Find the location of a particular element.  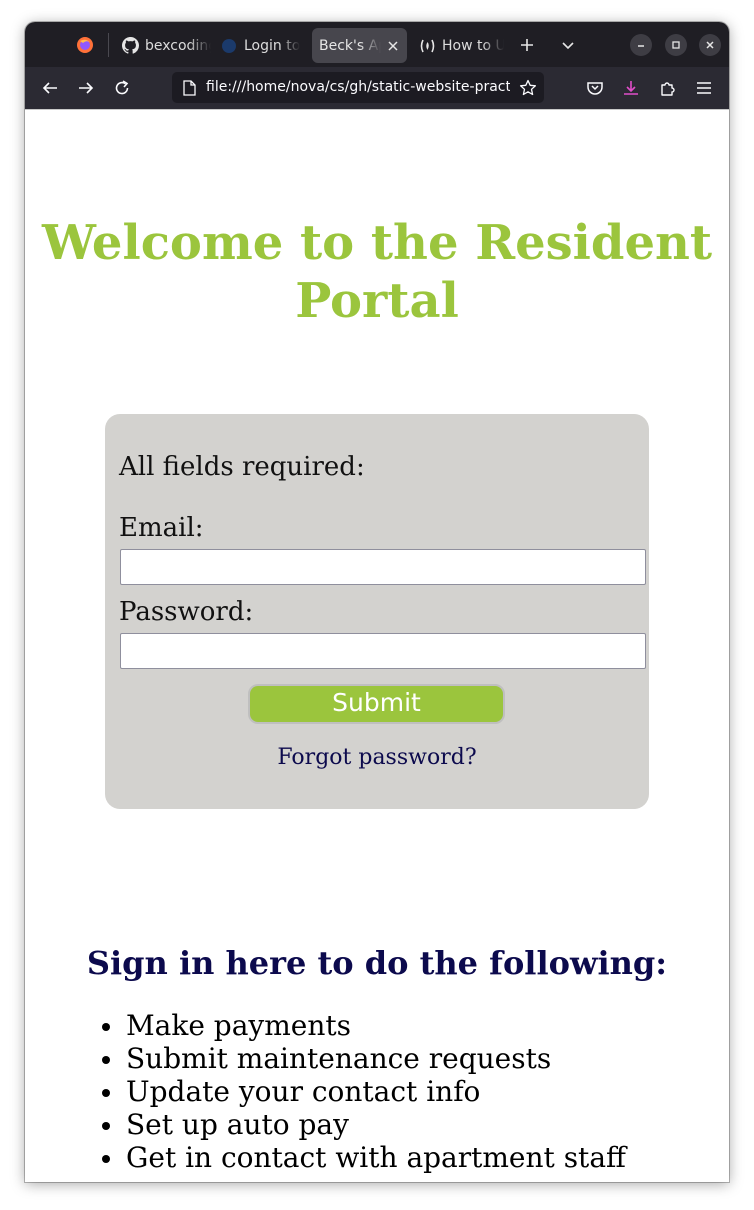

reload-icon is located at coordinates (122, 88).